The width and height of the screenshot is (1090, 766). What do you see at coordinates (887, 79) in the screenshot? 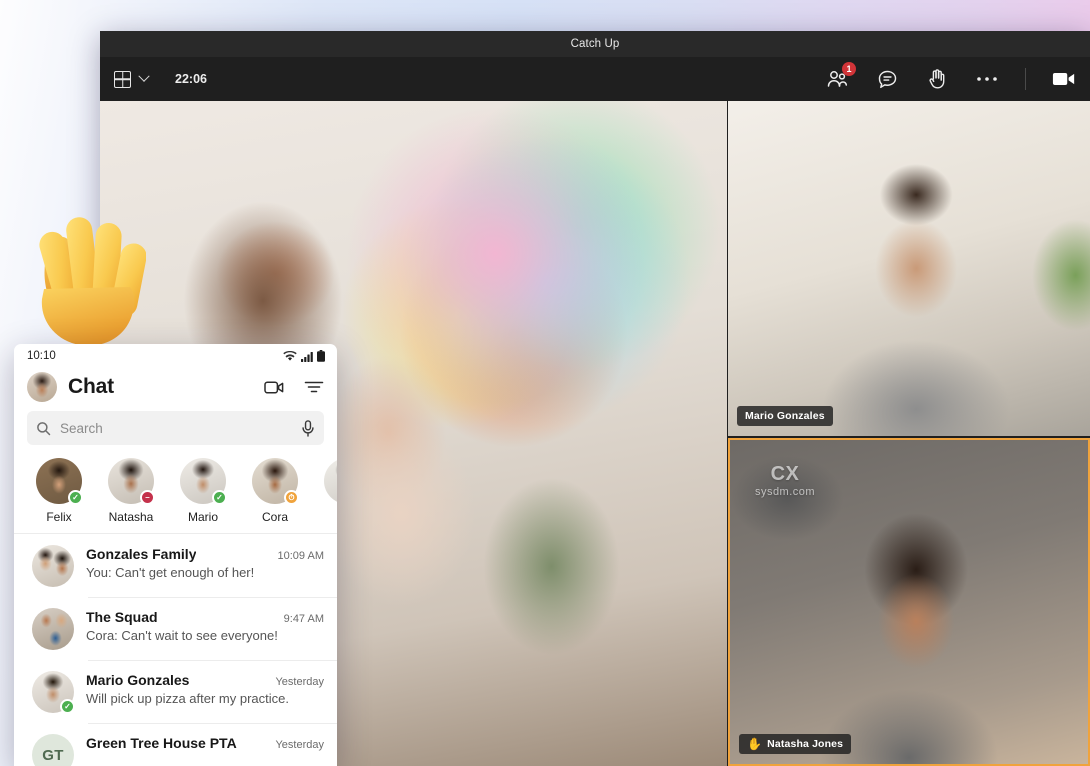
I see `chat-bubble-icon` at bounding box center [887, 79].